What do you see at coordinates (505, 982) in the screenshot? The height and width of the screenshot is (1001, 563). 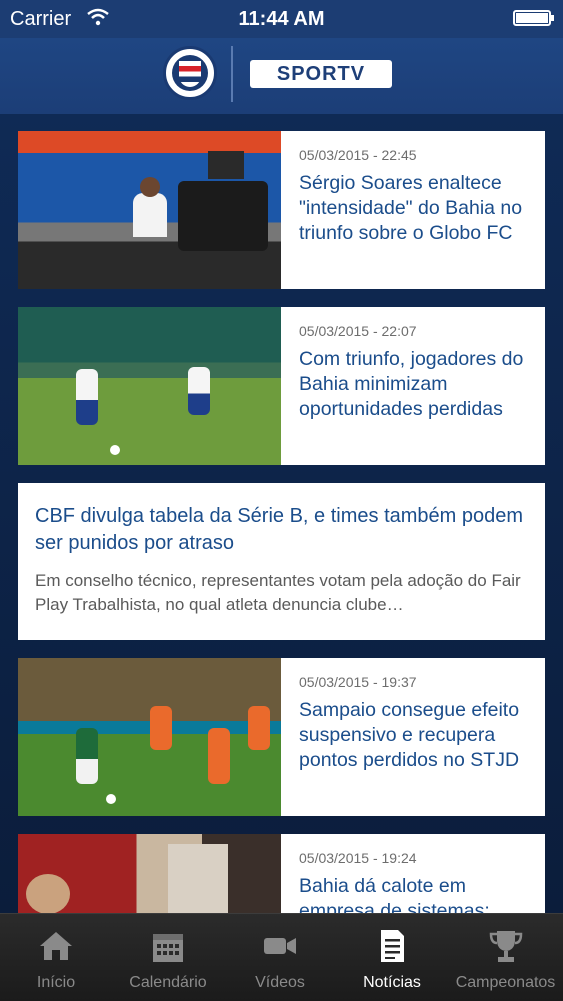 I see `tab-label: Campeonatos` at bounding box center [505, 982].